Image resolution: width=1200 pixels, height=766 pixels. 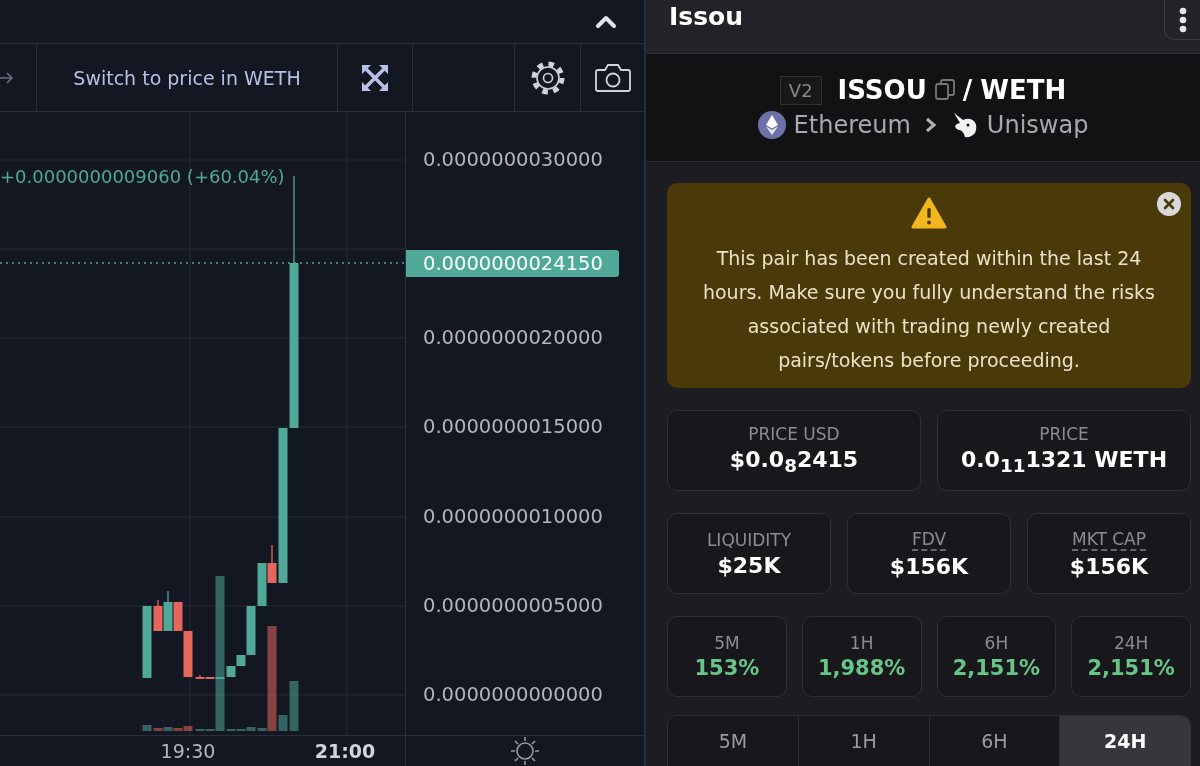 What do you see at coordinates (1131, 643) in the screenshot?
I see `stat-label: 24H` at bounding box center [1131, 643].